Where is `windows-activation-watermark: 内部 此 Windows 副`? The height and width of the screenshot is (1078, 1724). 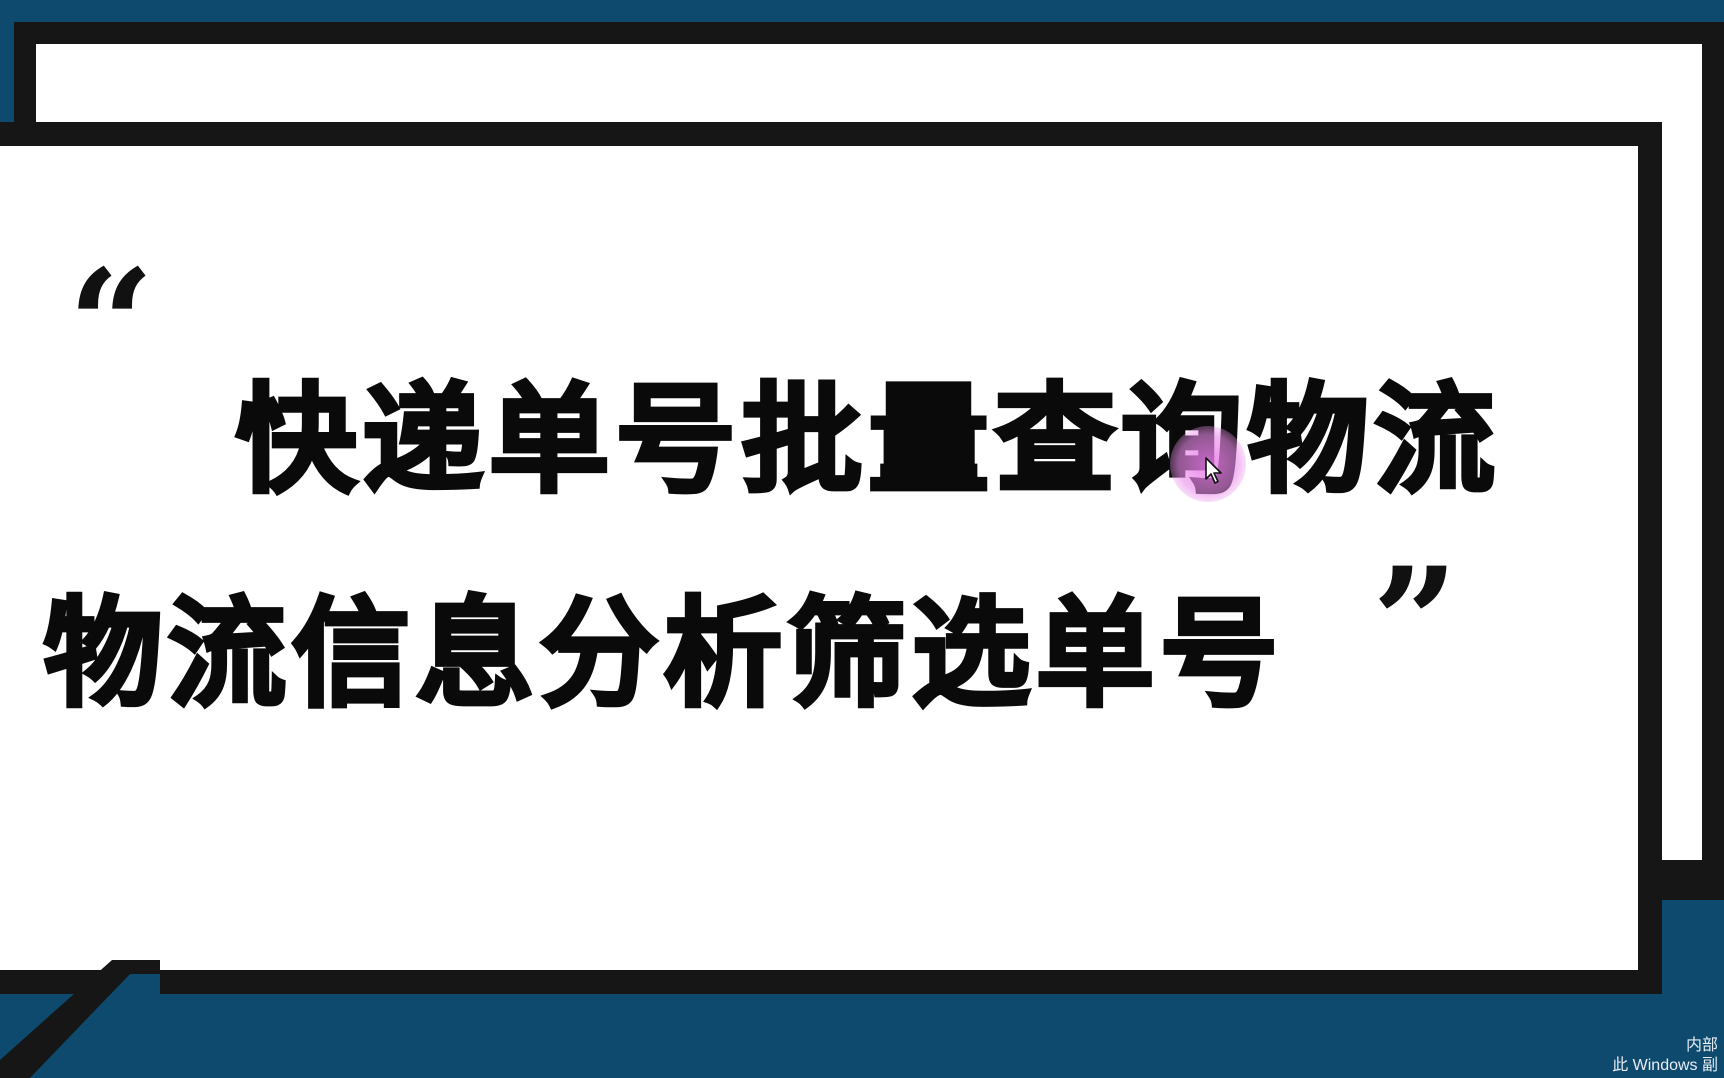 windows-activation-watermark: 内部 此 Windows 副 is located at coordinates (1665, 1056).